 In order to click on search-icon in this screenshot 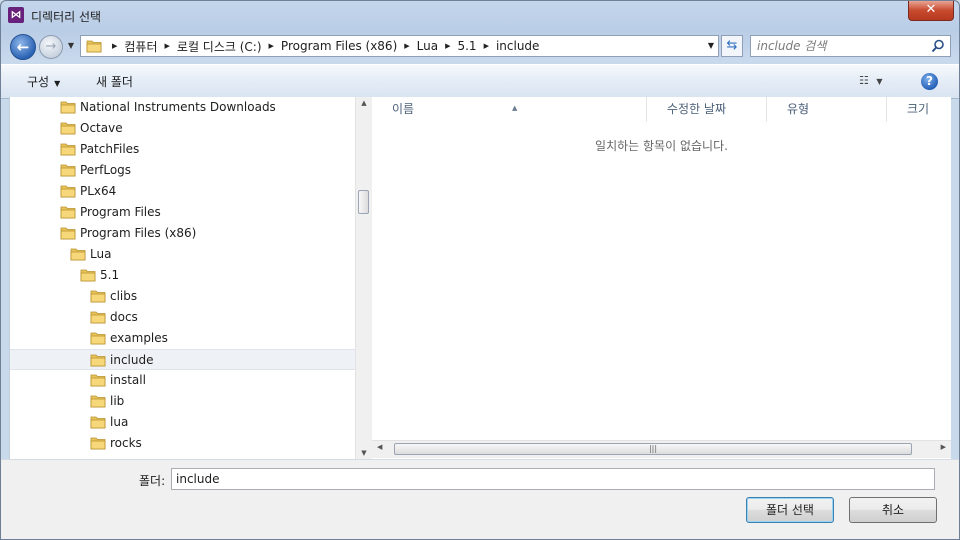, I will do `click(938, 46)`.